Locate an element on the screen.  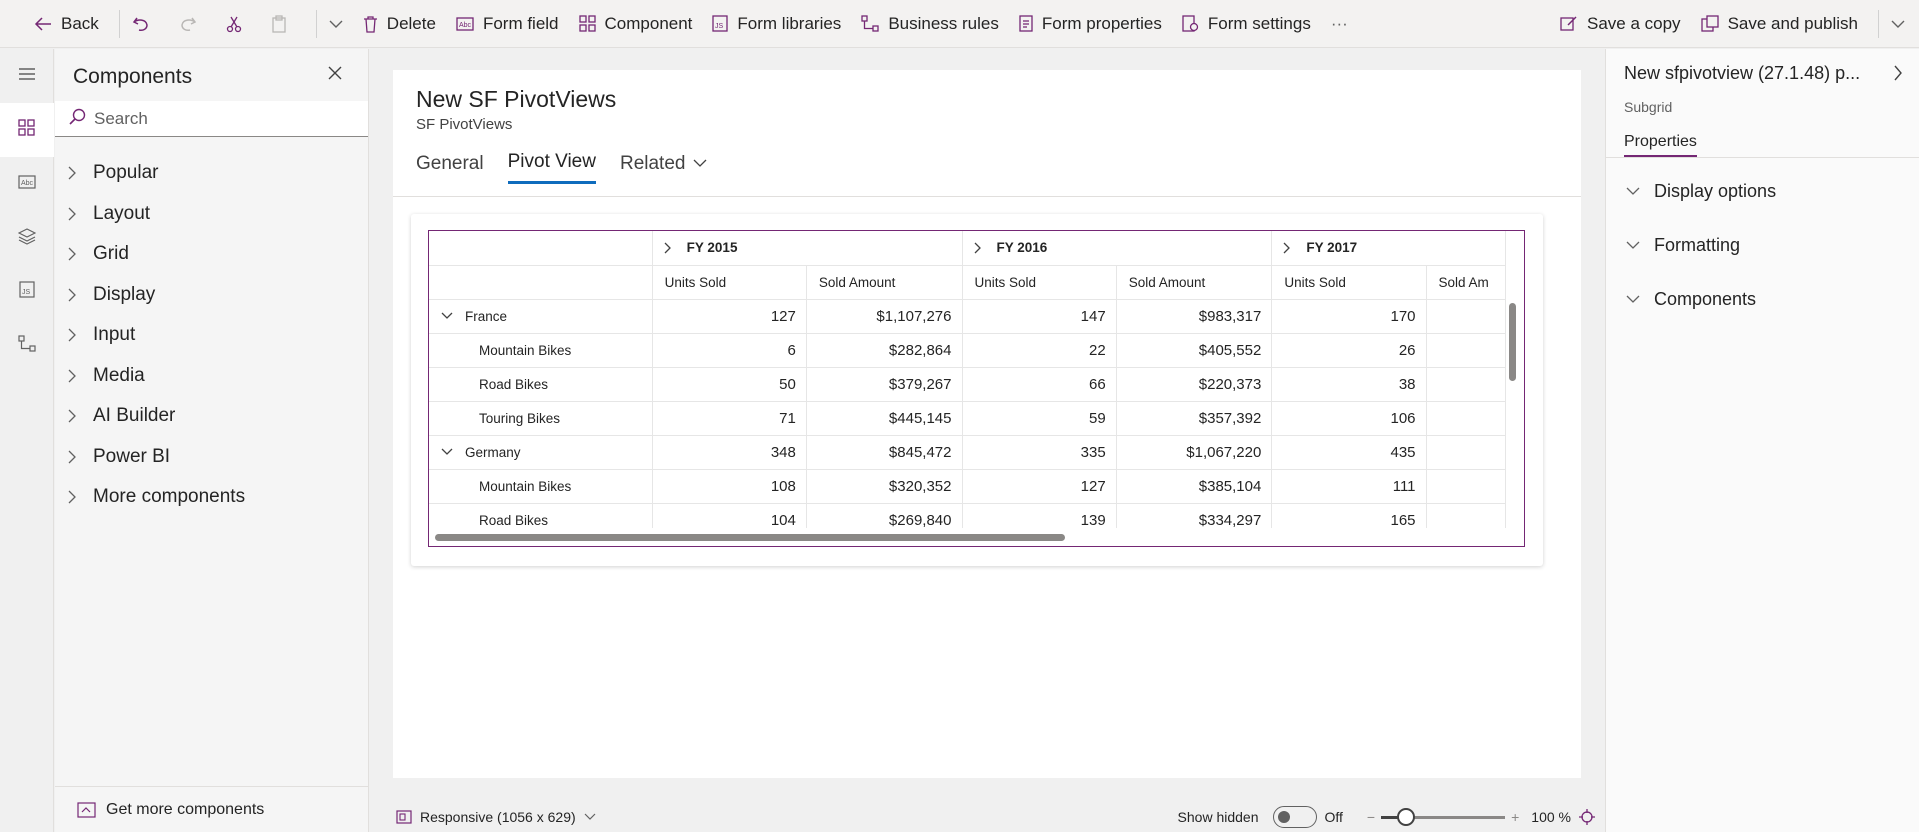
store-icon is located at coordinates (86, 809).